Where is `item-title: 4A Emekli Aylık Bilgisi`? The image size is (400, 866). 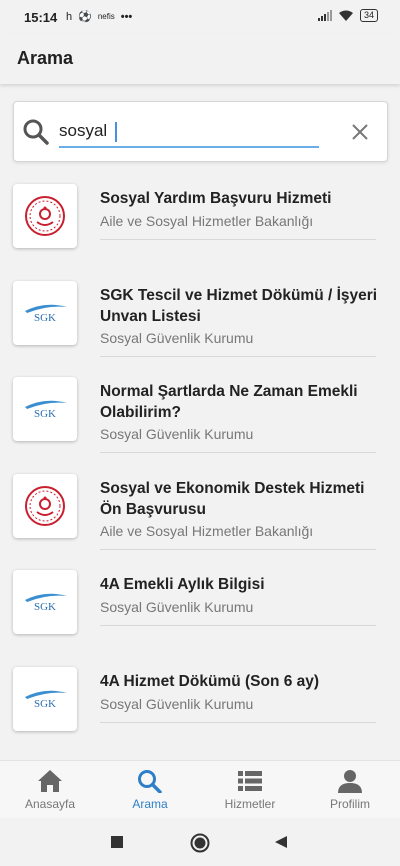
item-title: 4A Emekli Aylık Bilgisi is located at coordinates (182, 584).